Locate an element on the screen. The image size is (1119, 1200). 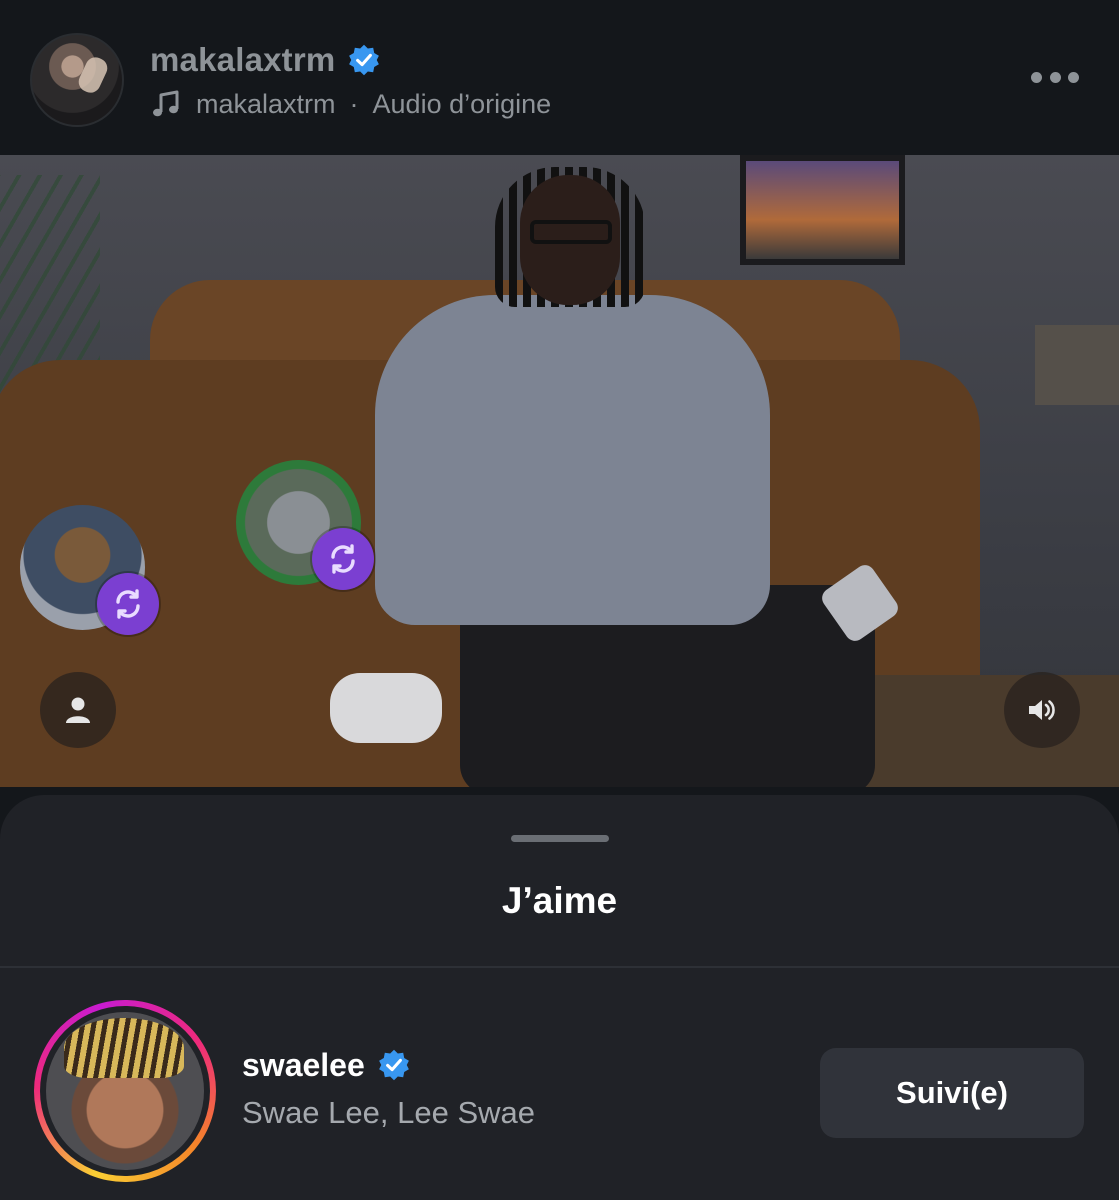
speaker-icon is located at coordinates (1042, 710).